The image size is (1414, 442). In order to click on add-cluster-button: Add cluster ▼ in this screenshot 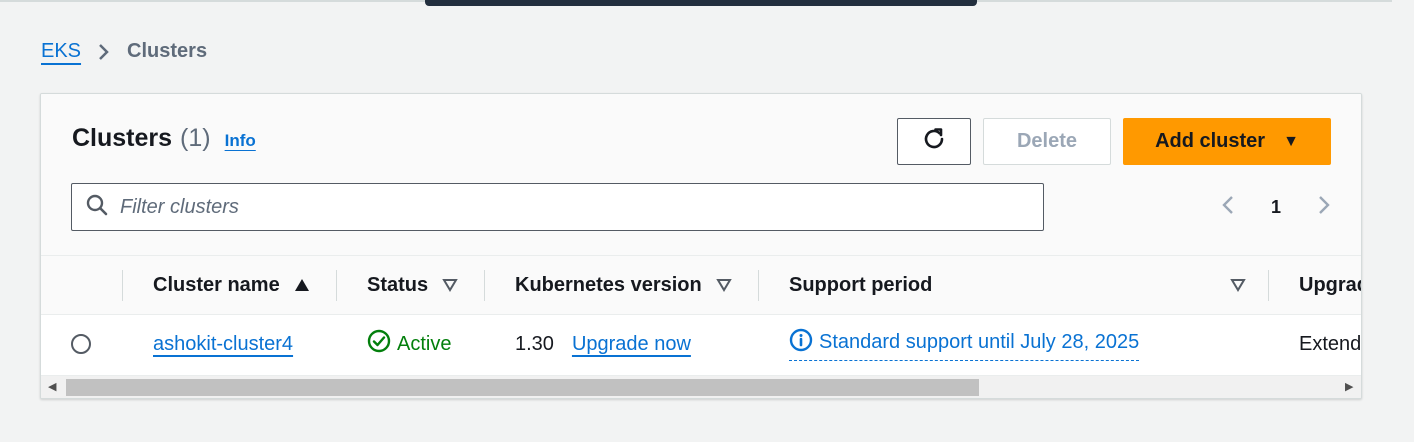, I will do `click(1227, 141)`.